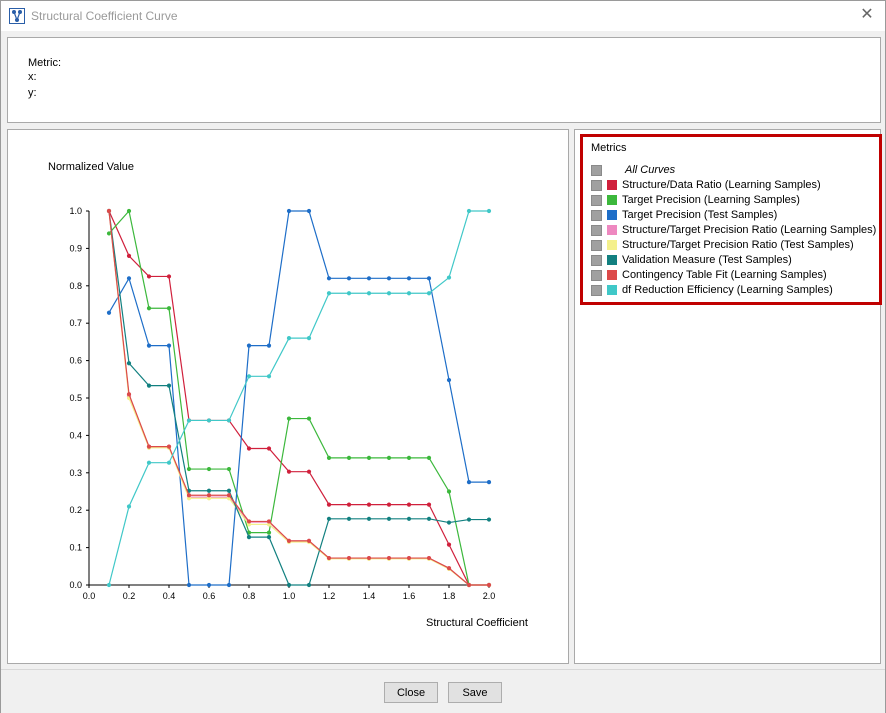 The height and width of the screenshot is (713, 886). Describe the element at coordinates (867, 15) in the screenshot. I see `close-window-icon: ✕` at that location.